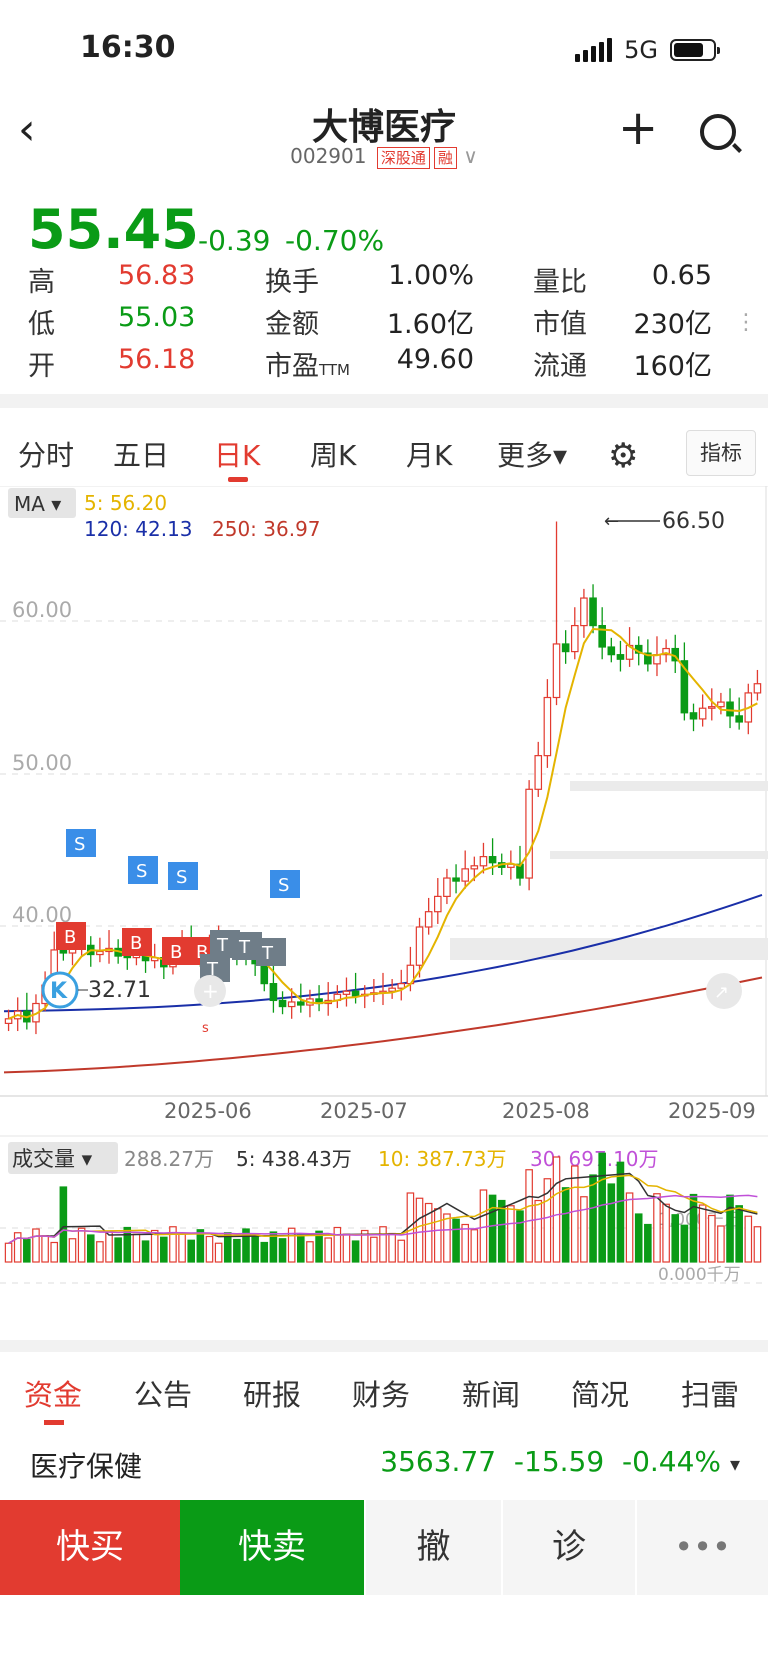 This screenshot has width=768, height=1663. I want to click on high-label: 高, so click(41, 282).